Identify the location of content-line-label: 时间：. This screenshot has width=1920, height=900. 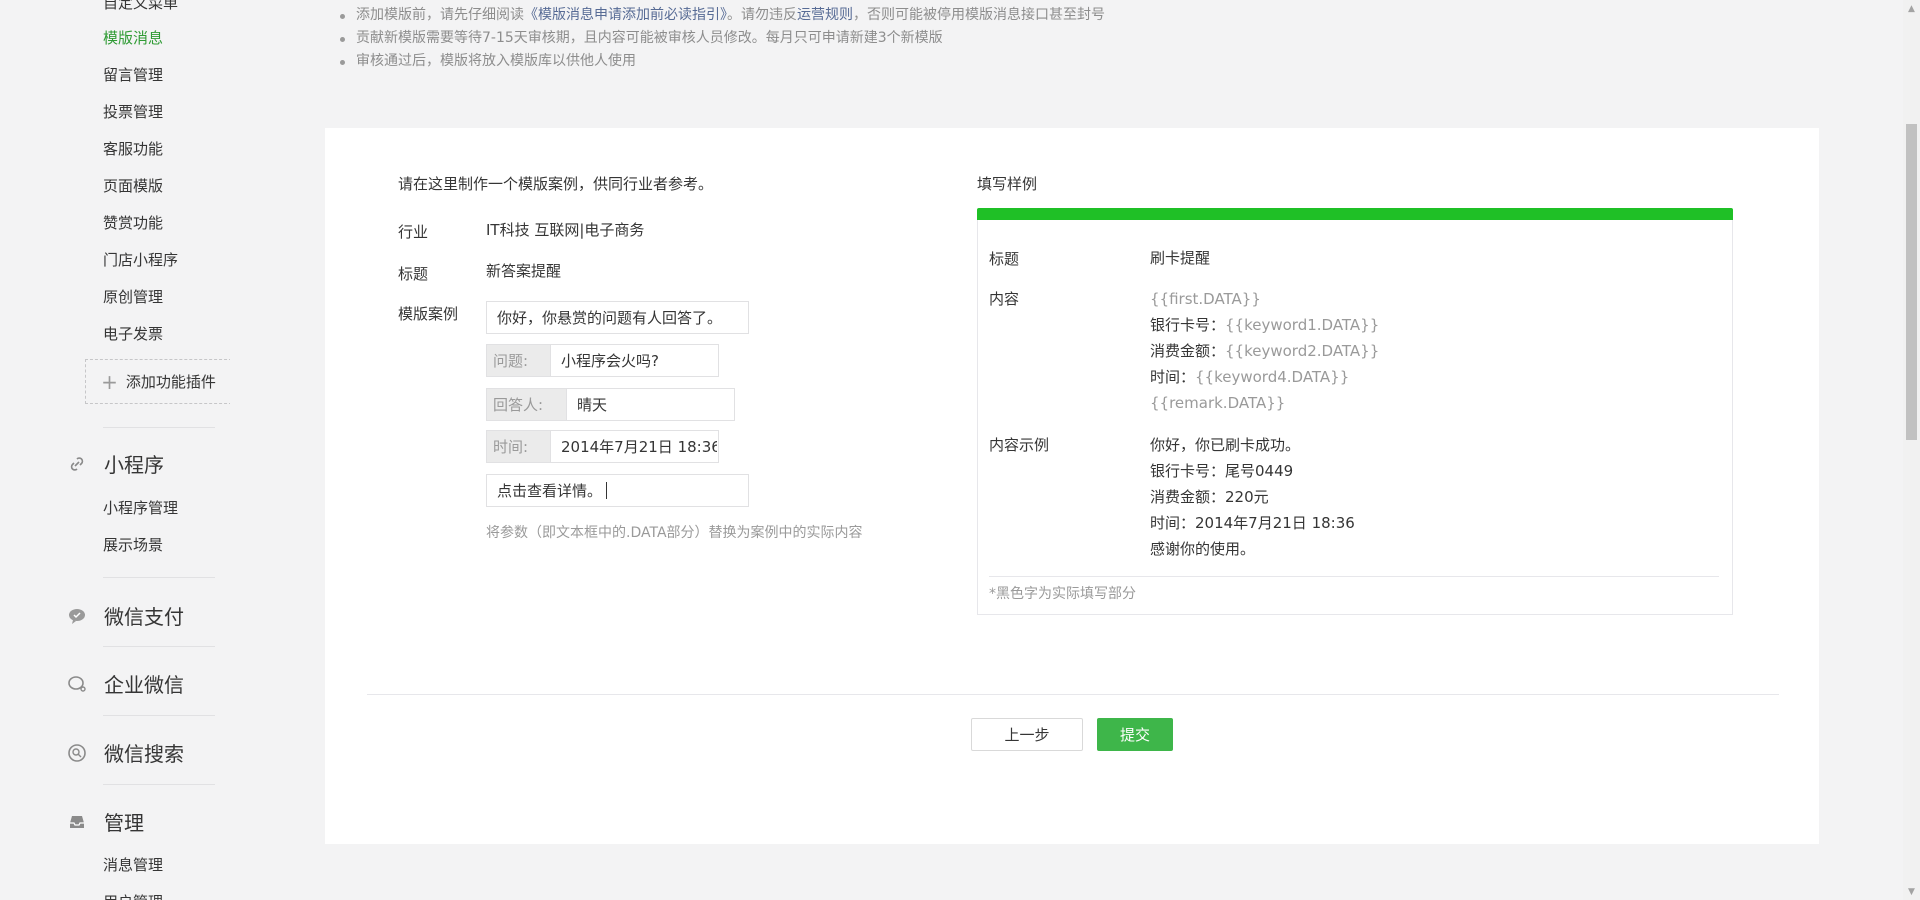
(1173, 377).